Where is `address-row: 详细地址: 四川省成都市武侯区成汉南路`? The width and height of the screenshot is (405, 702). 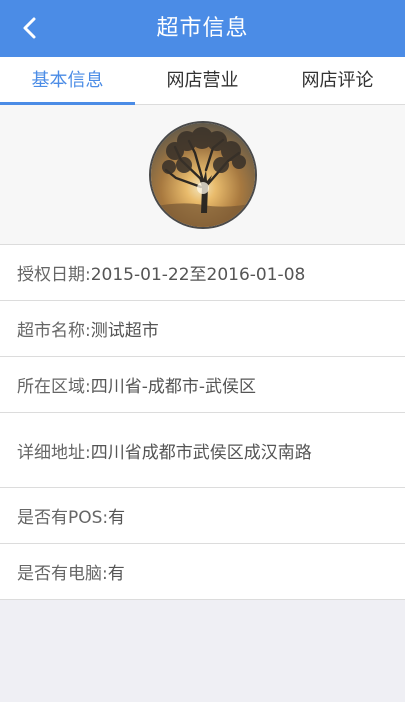
address-row: 详细地址: 四川省成都市武侯区成汉南路 is located at coordinates (202, 450).